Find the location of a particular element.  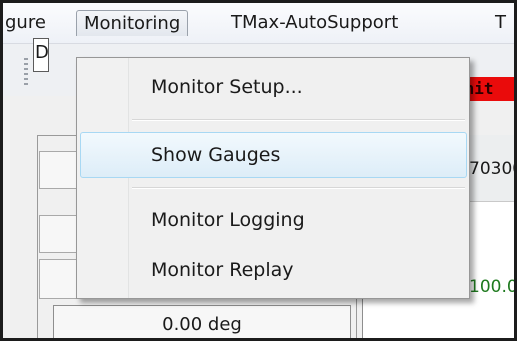

menu-item-show-gauges: Show Gauges is located at coordinates (215, 155).